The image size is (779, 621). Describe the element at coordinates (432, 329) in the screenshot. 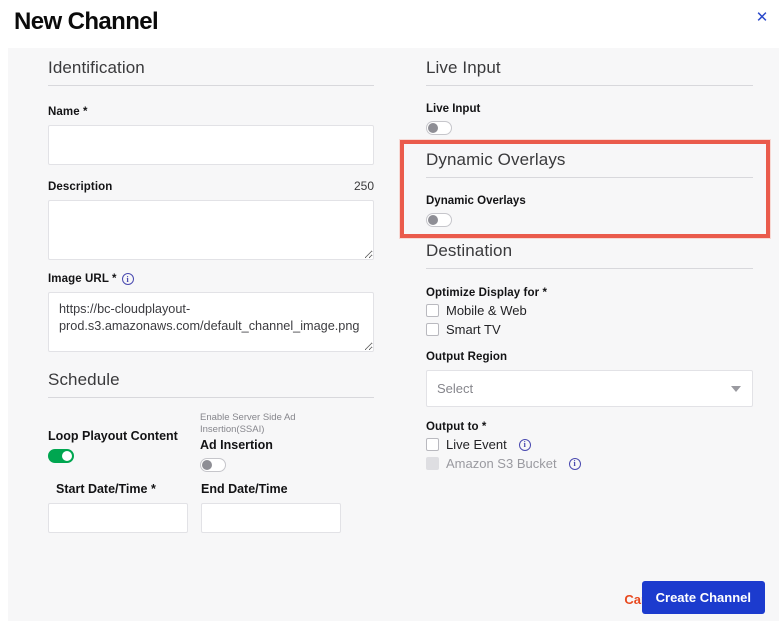

I see `checkbox-smart-tv` at that location.